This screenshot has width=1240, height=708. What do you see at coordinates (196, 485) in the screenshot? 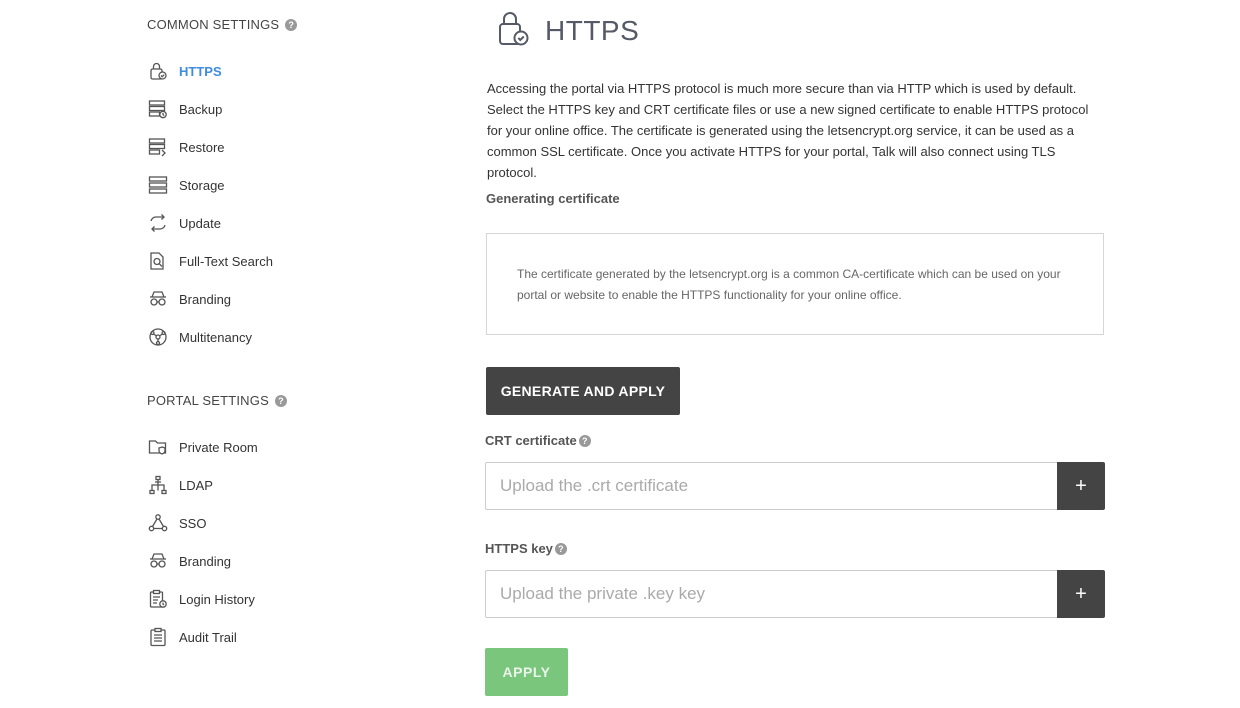
I see `sidebar-item-label: LDAP` at bounding box center [196, 485].